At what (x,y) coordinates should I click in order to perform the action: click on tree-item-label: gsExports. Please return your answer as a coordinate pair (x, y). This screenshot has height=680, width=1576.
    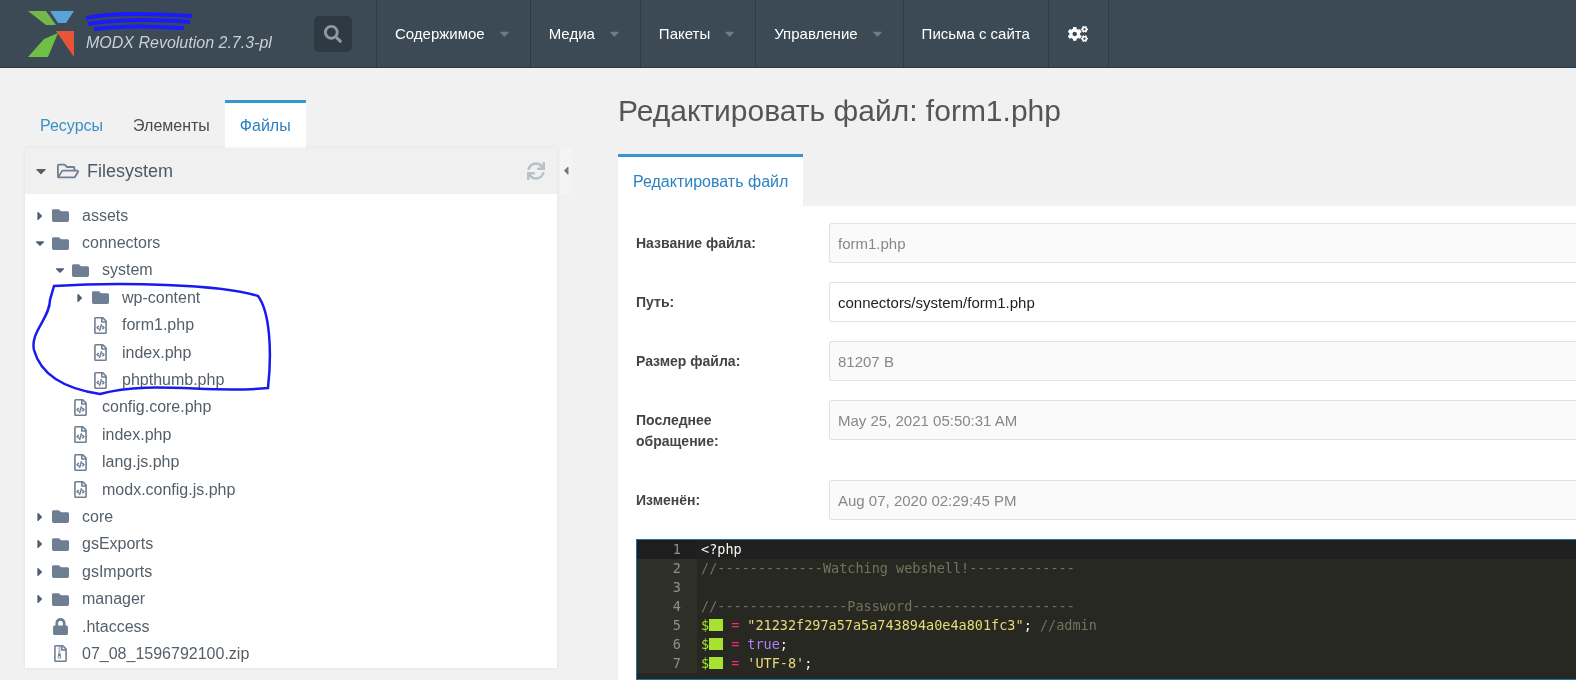
    Looking at the image, I should click on (118, 544).